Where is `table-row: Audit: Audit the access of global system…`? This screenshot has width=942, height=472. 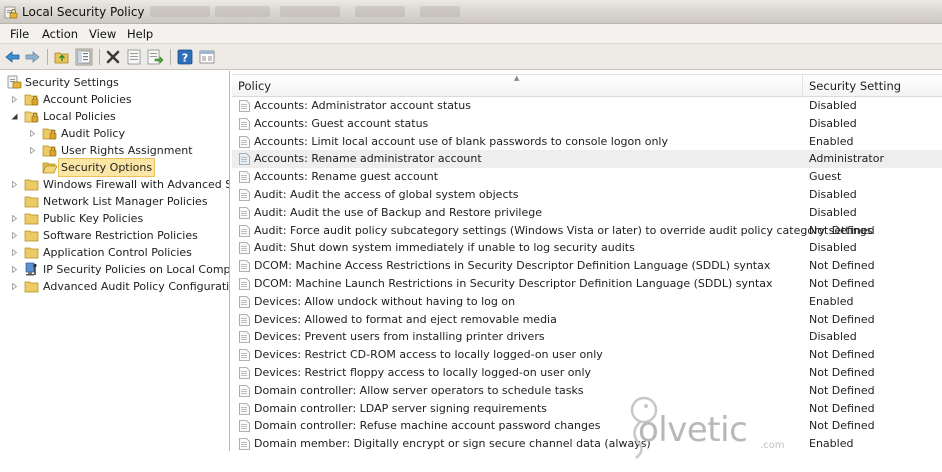 table-row: Audit: Audit the access of global system… is located at coordinates (587, 195).